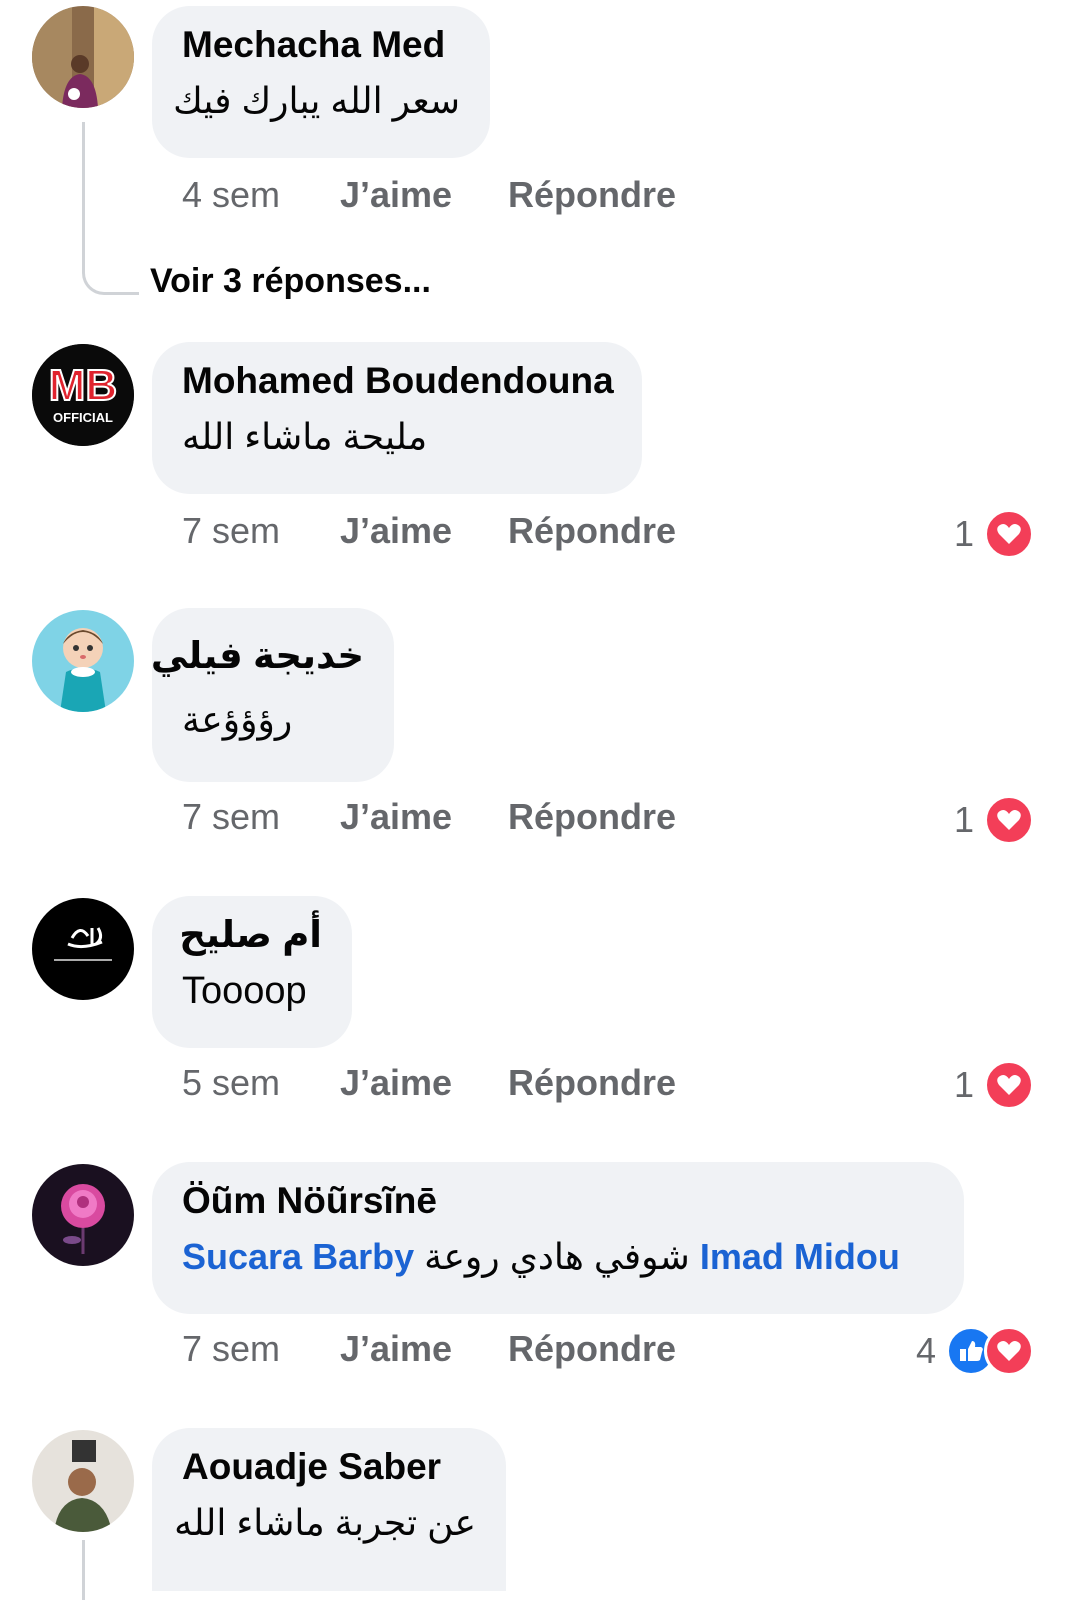 This screenshot has width=1080, height=1600. What do you see at coordinates (231, 1083) in the screenshot?
I see `comment-time: 5 sem` at bounding box center [231, 1083].